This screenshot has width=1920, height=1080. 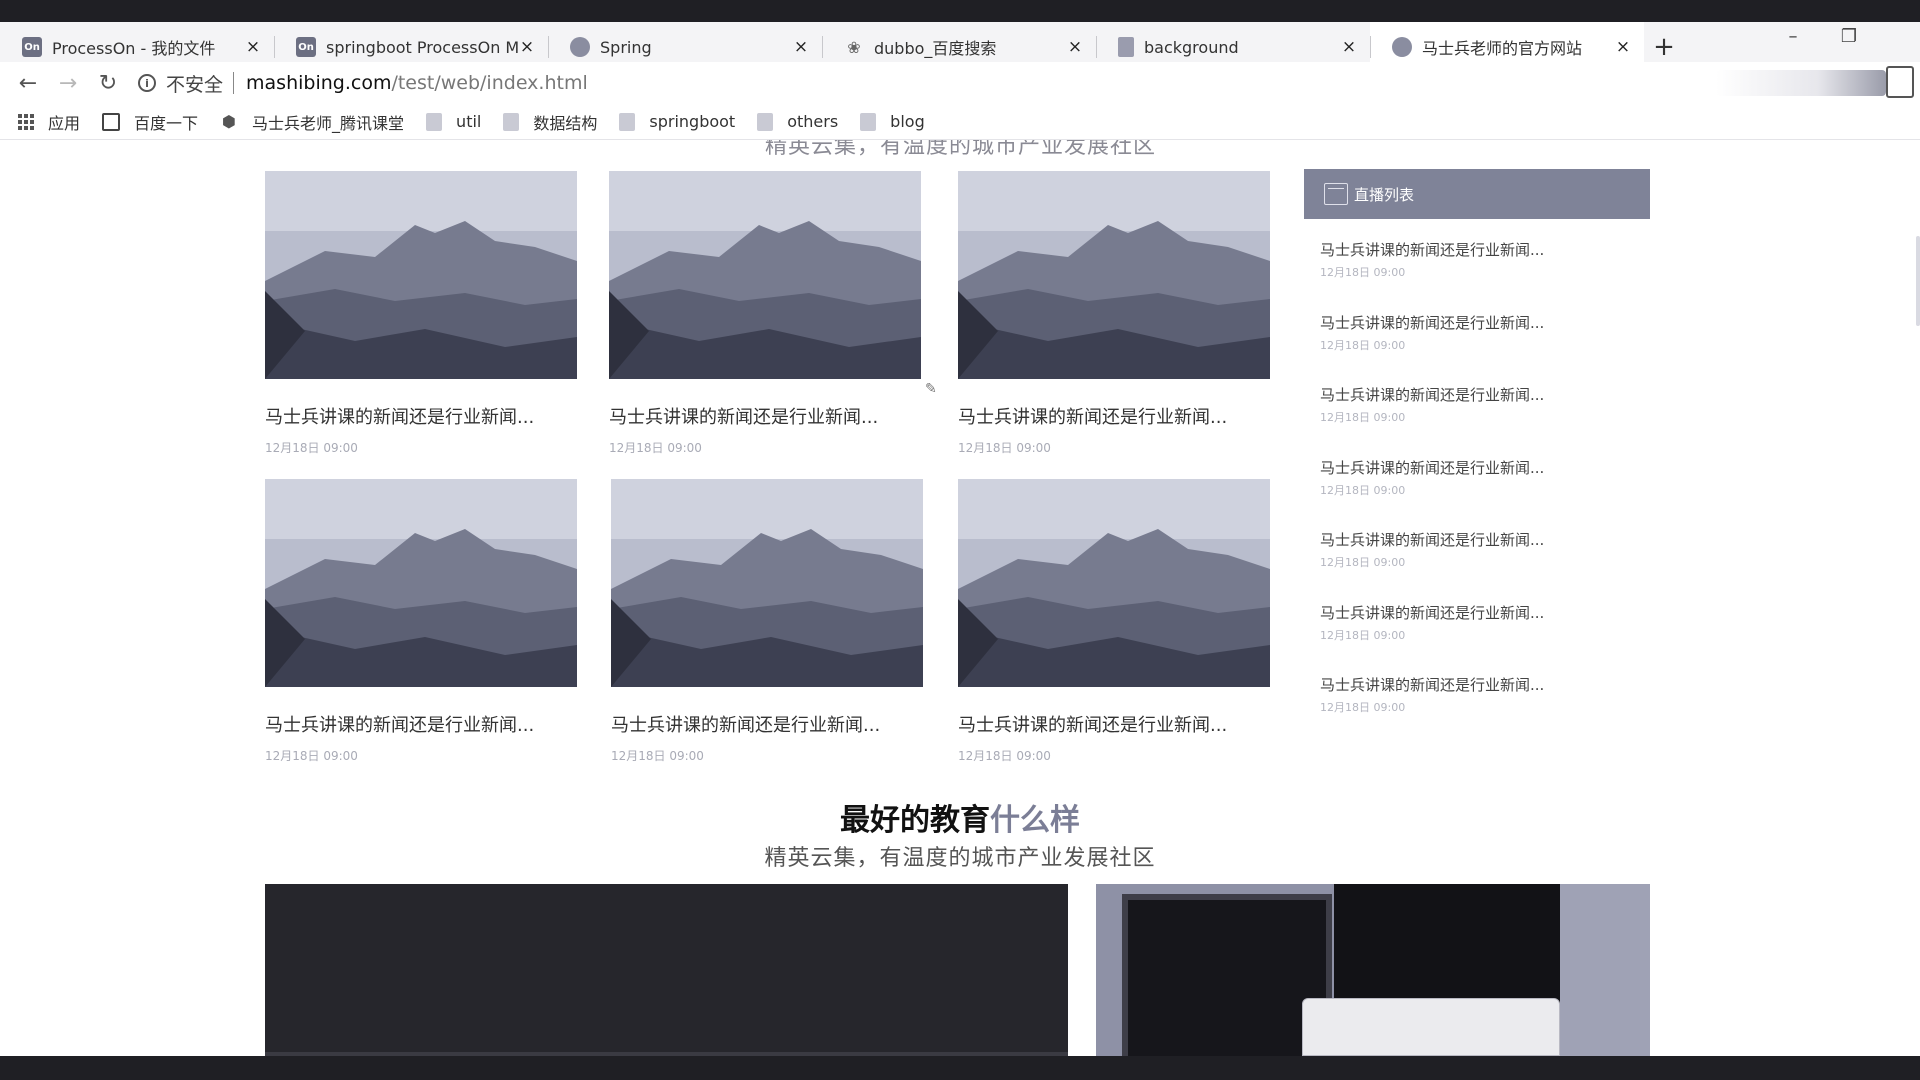 I want to click on calendar-icon, so click(x=1336, y=194).